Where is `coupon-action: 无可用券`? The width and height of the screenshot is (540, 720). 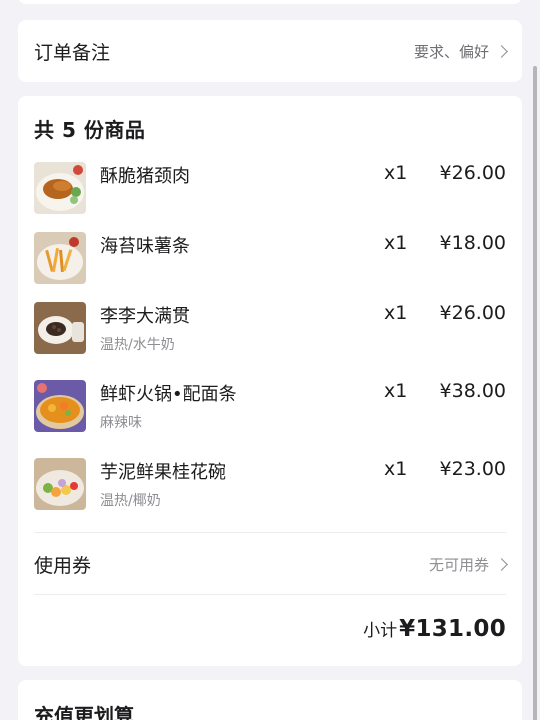
coupon-action: 无可用券 is located at coordinates (468, 564).